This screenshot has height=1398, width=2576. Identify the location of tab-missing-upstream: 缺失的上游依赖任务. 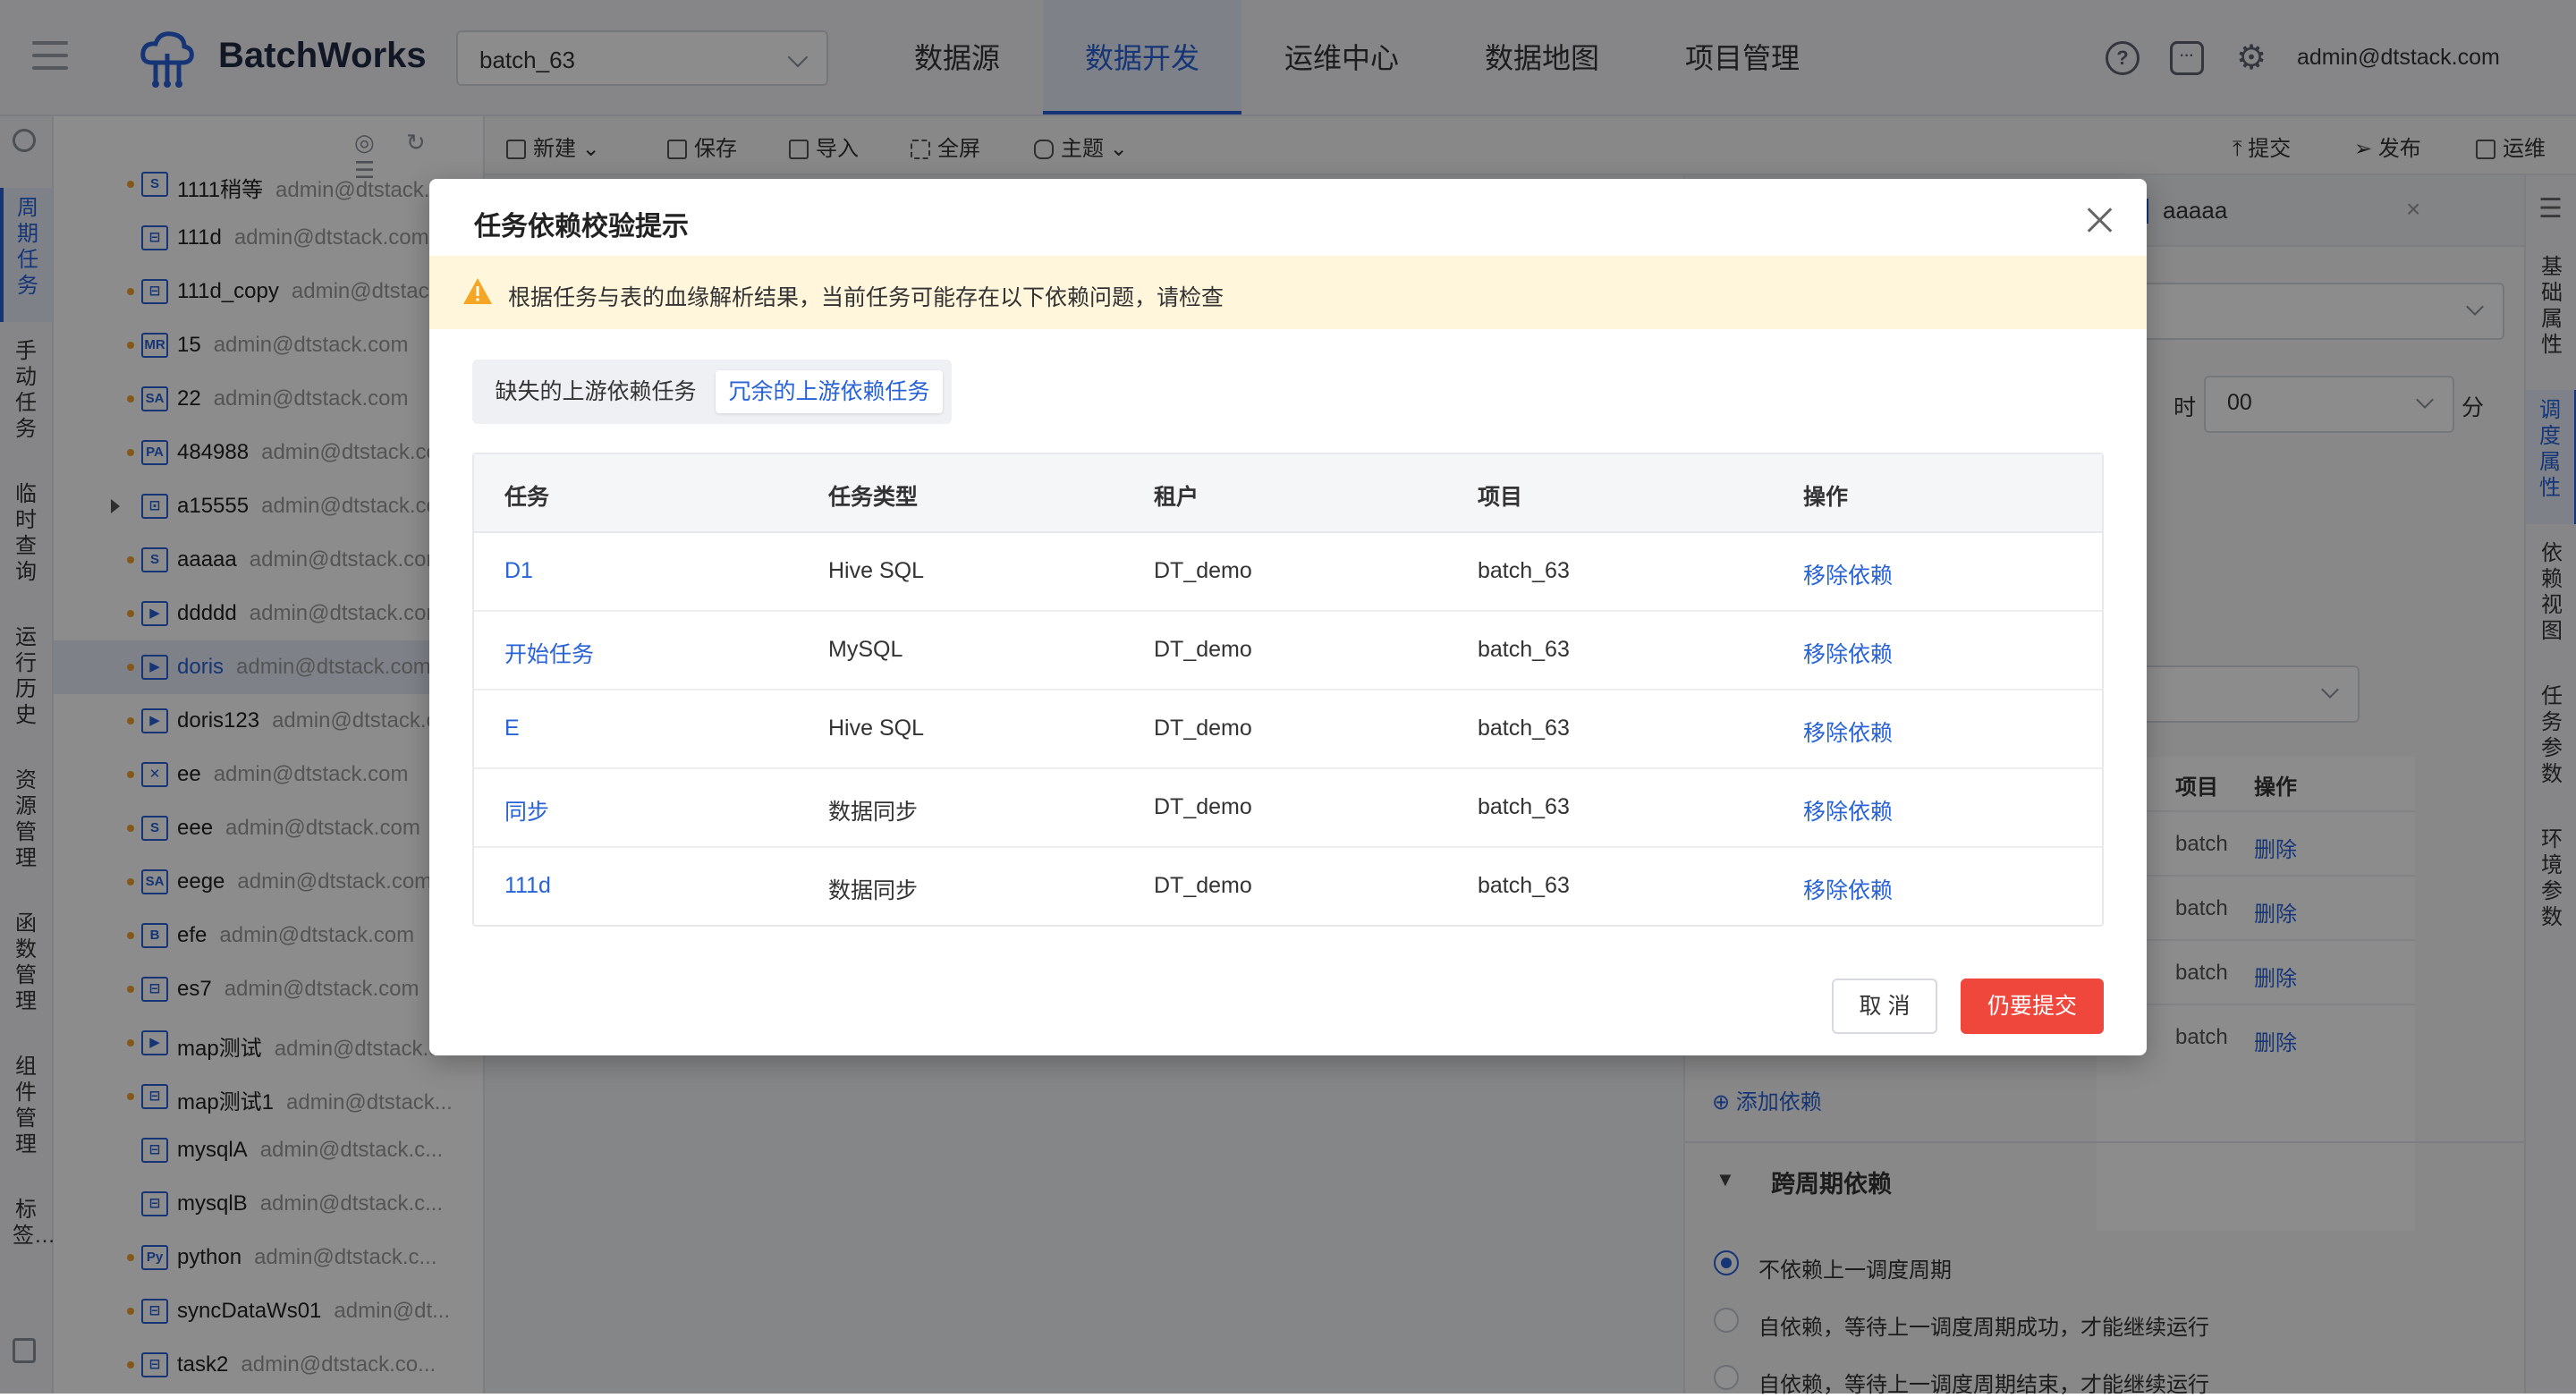
(595, 391).